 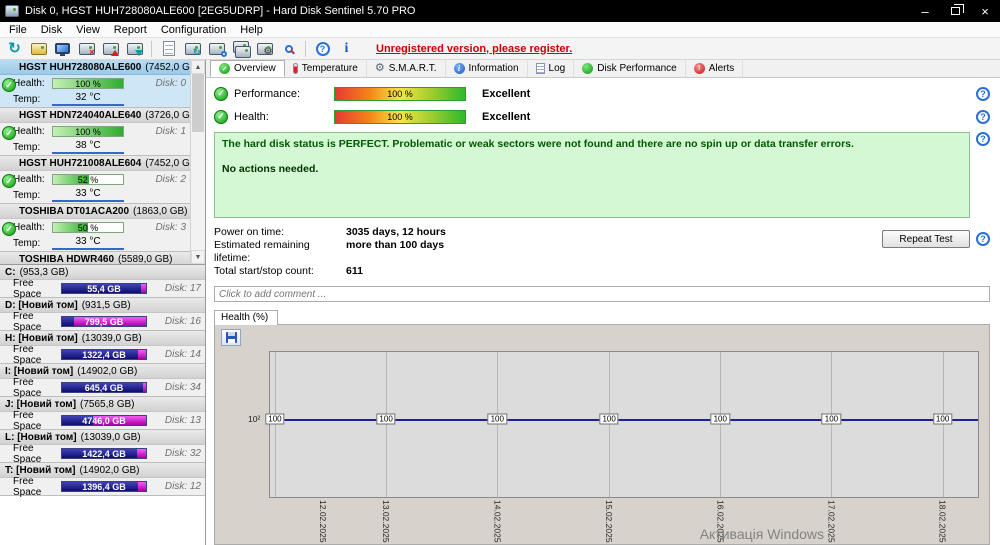 I want to click on disk-number: Disk: 17, so click(x=182, y=288).